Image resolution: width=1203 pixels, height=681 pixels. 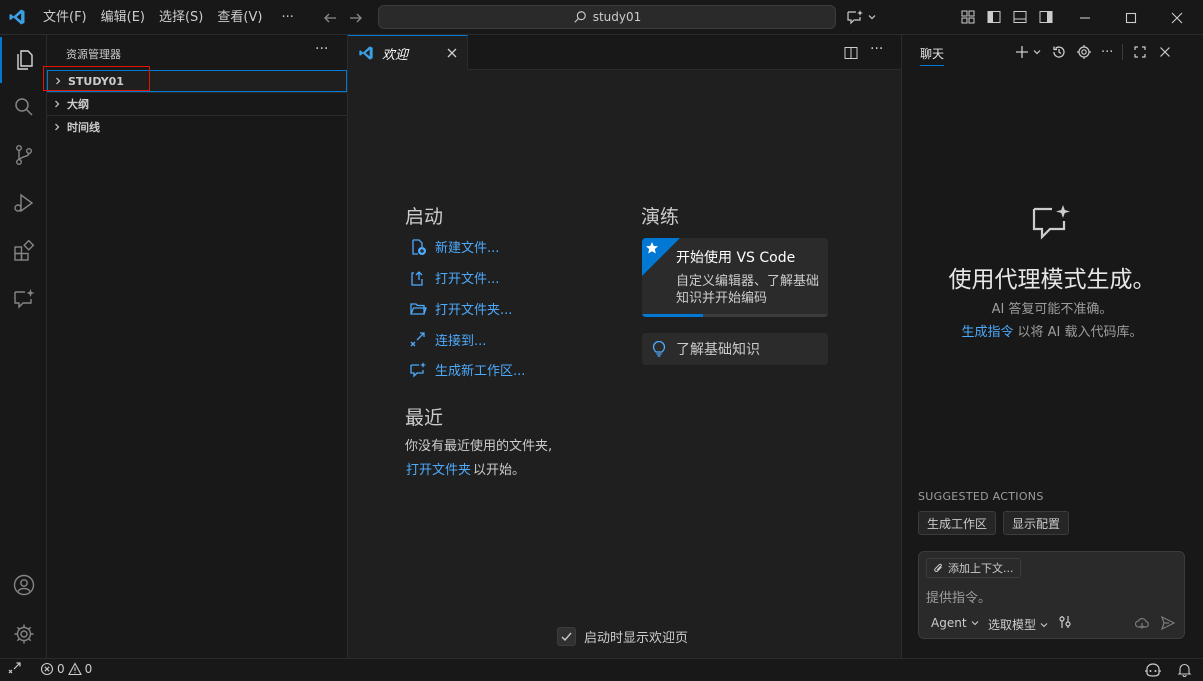 I want to click on chat-disclaimer: AI 答复可能不准确。, so click(x=1052, y=309).